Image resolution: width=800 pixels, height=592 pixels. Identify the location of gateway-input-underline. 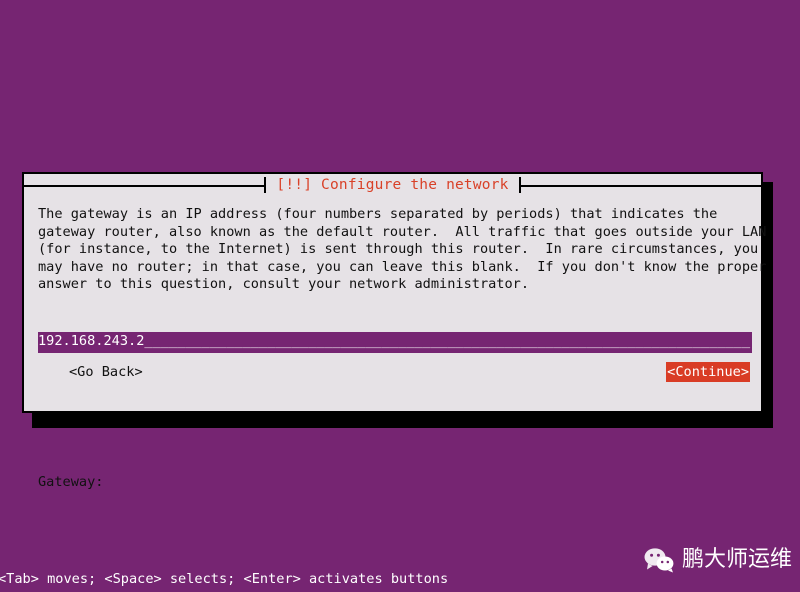
(395, 352).